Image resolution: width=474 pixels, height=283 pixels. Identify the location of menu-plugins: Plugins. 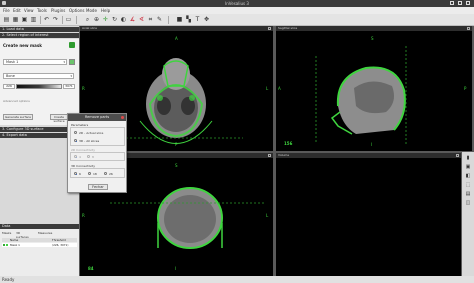
(58, 10).